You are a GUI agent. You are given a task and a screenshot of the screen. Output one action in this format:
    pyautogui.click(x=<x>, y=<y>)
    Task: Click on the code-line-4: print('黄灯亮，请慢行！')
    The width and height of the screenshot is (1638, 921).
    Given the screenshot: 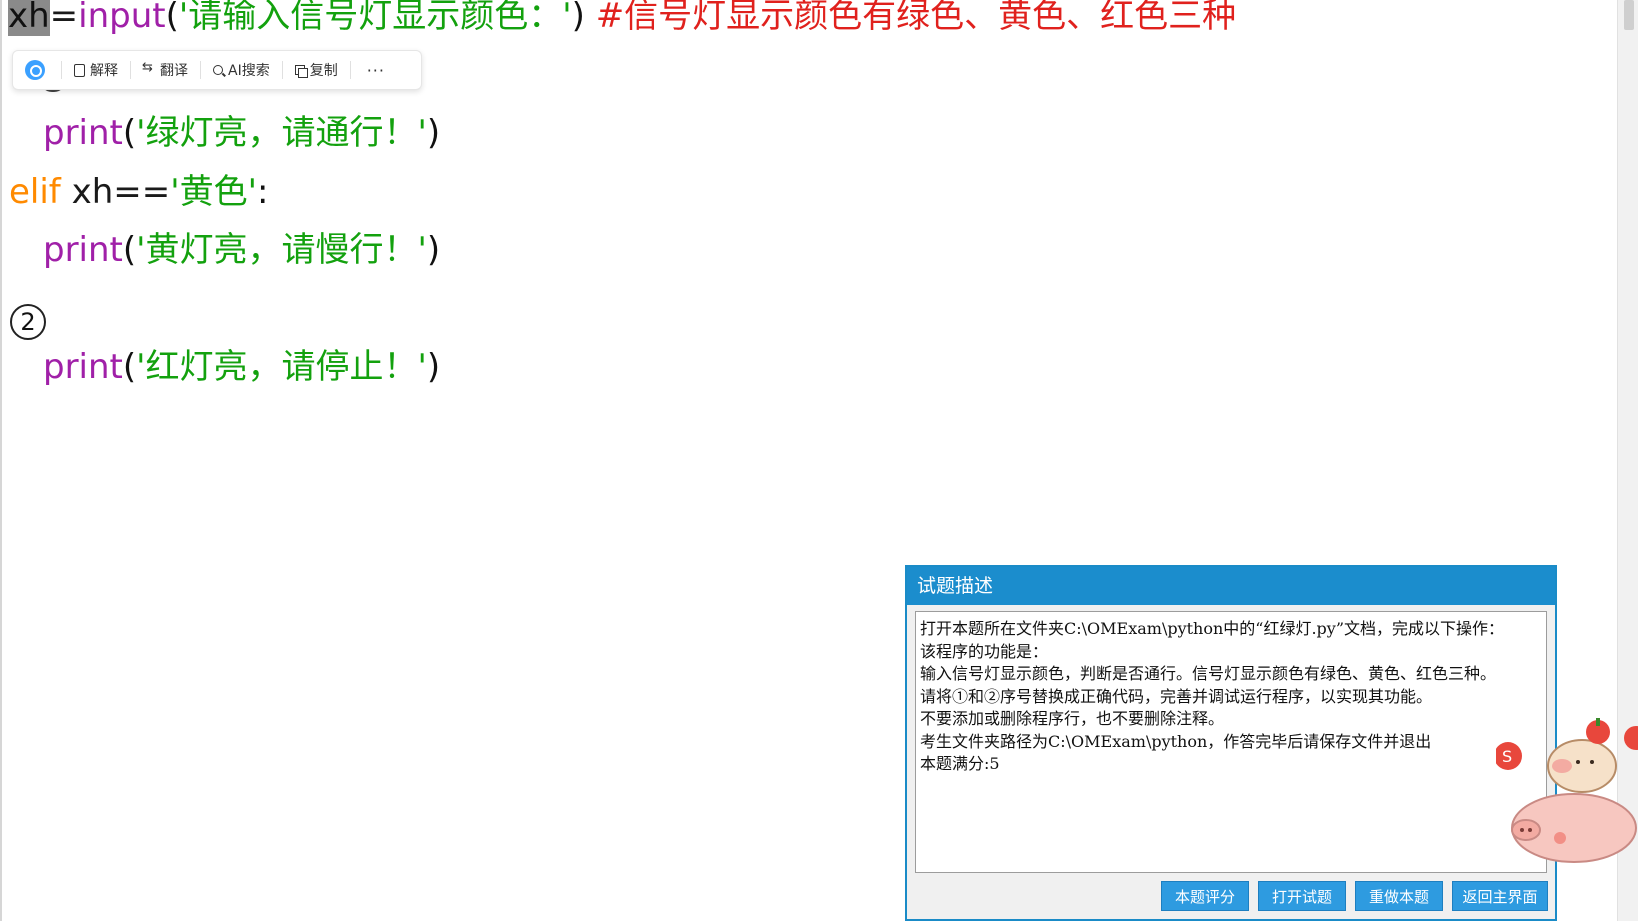 What is the action you would take?
    pyautogui.click(x=241, y=250)
    